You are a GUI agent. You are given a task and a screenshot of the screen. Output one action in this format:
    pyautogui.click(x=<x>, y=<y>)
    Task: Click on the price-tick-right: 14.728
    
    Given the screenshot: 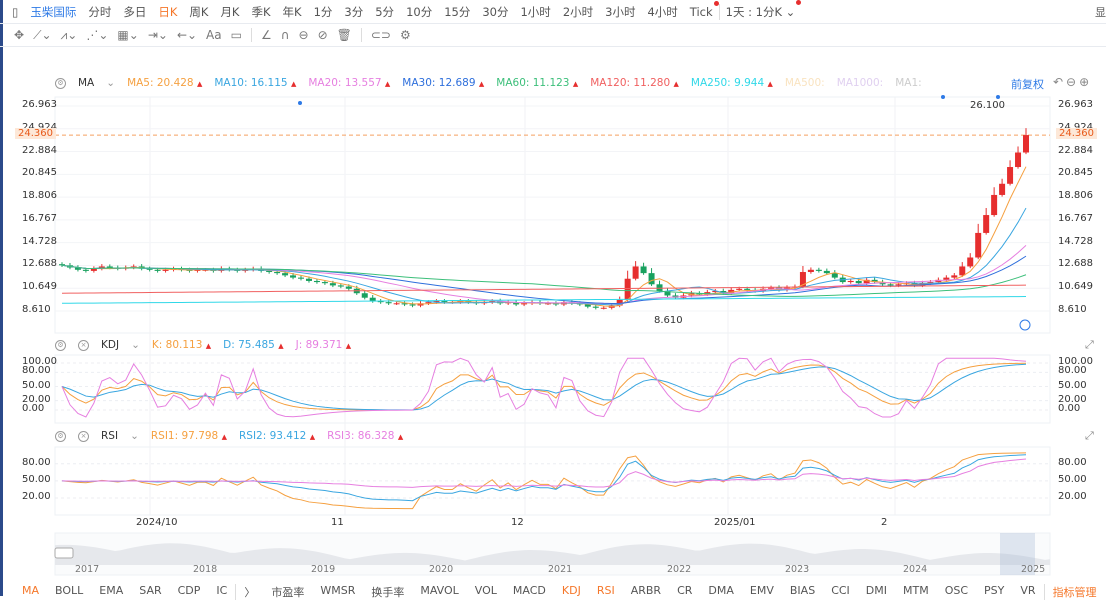 What is the action you would take?
    pyautogui.click(x=1075, y=241)
    